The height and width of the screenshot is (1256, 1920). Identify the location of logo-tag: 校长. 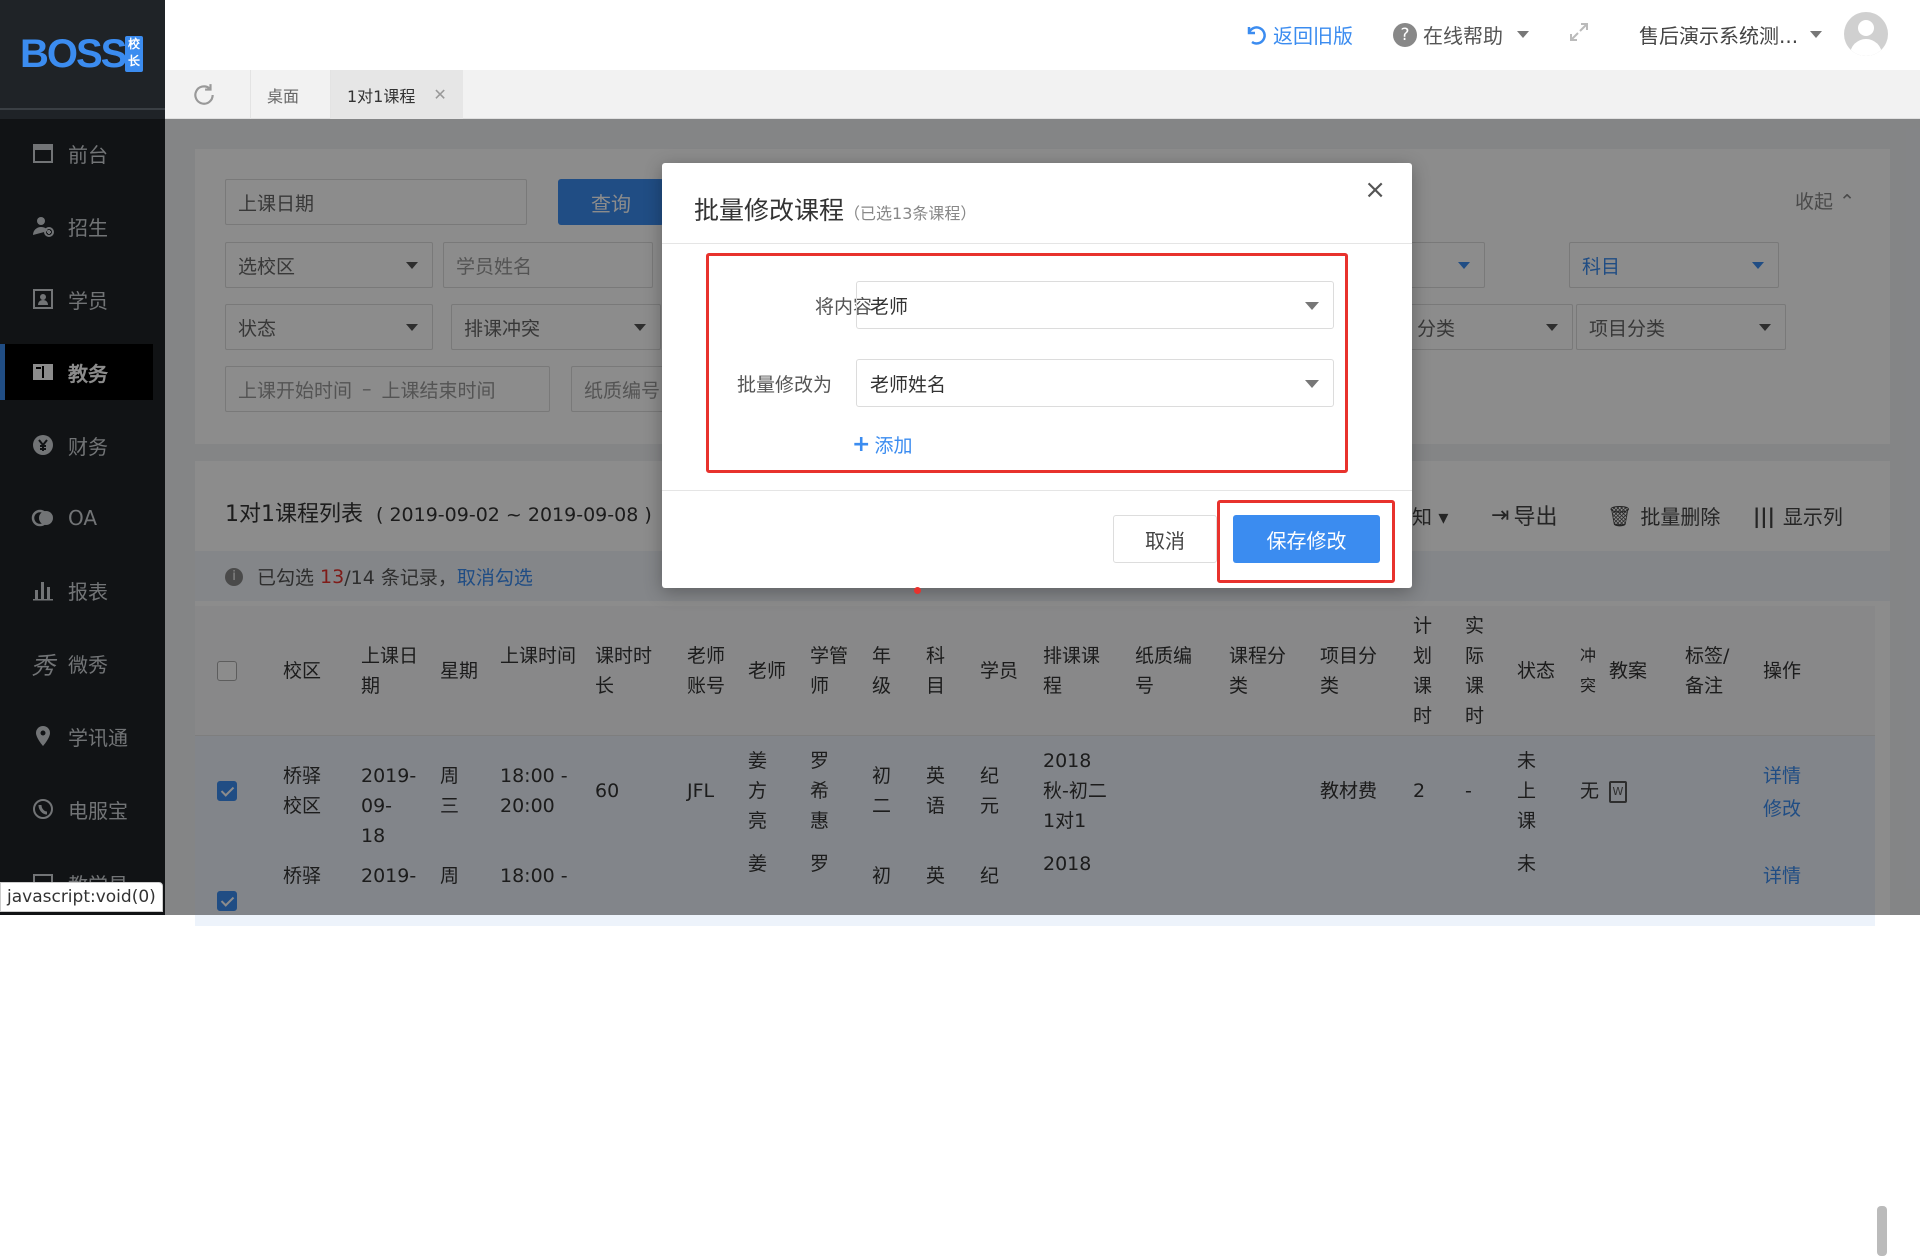
(134, 54).